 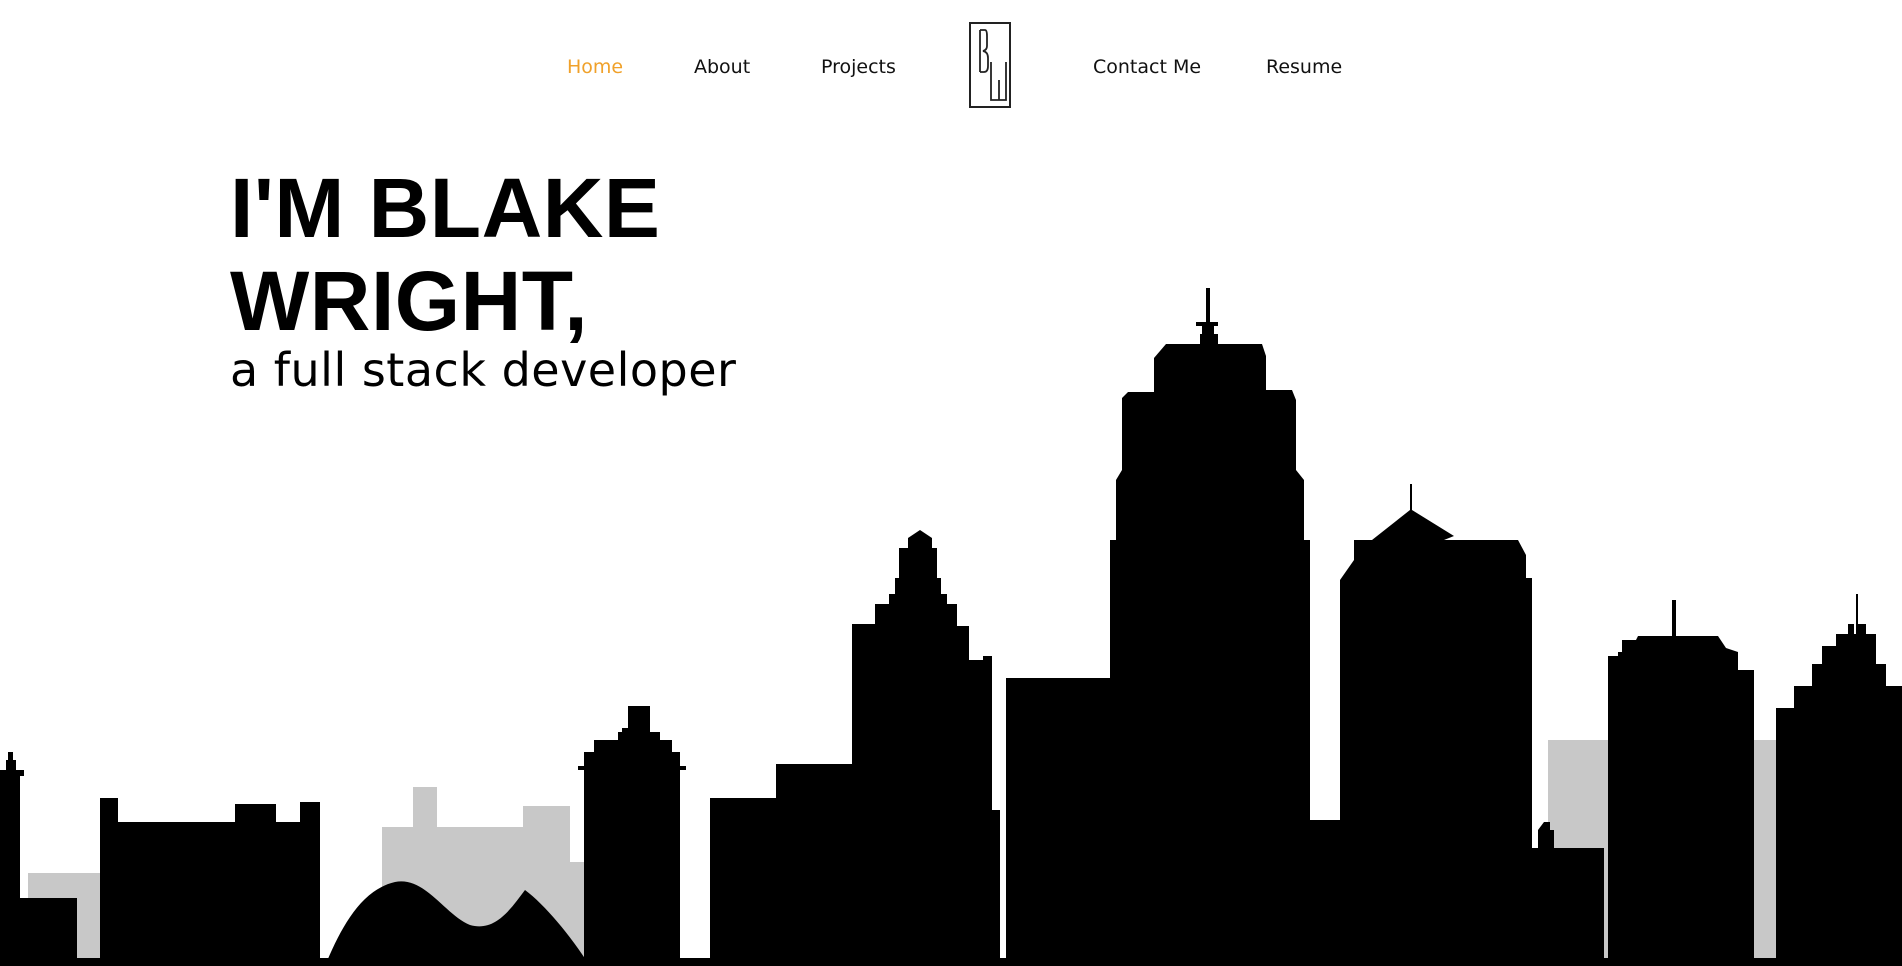 I want to click on hero-name-line1: I'M BLAKE, so click(x=445, y=208).